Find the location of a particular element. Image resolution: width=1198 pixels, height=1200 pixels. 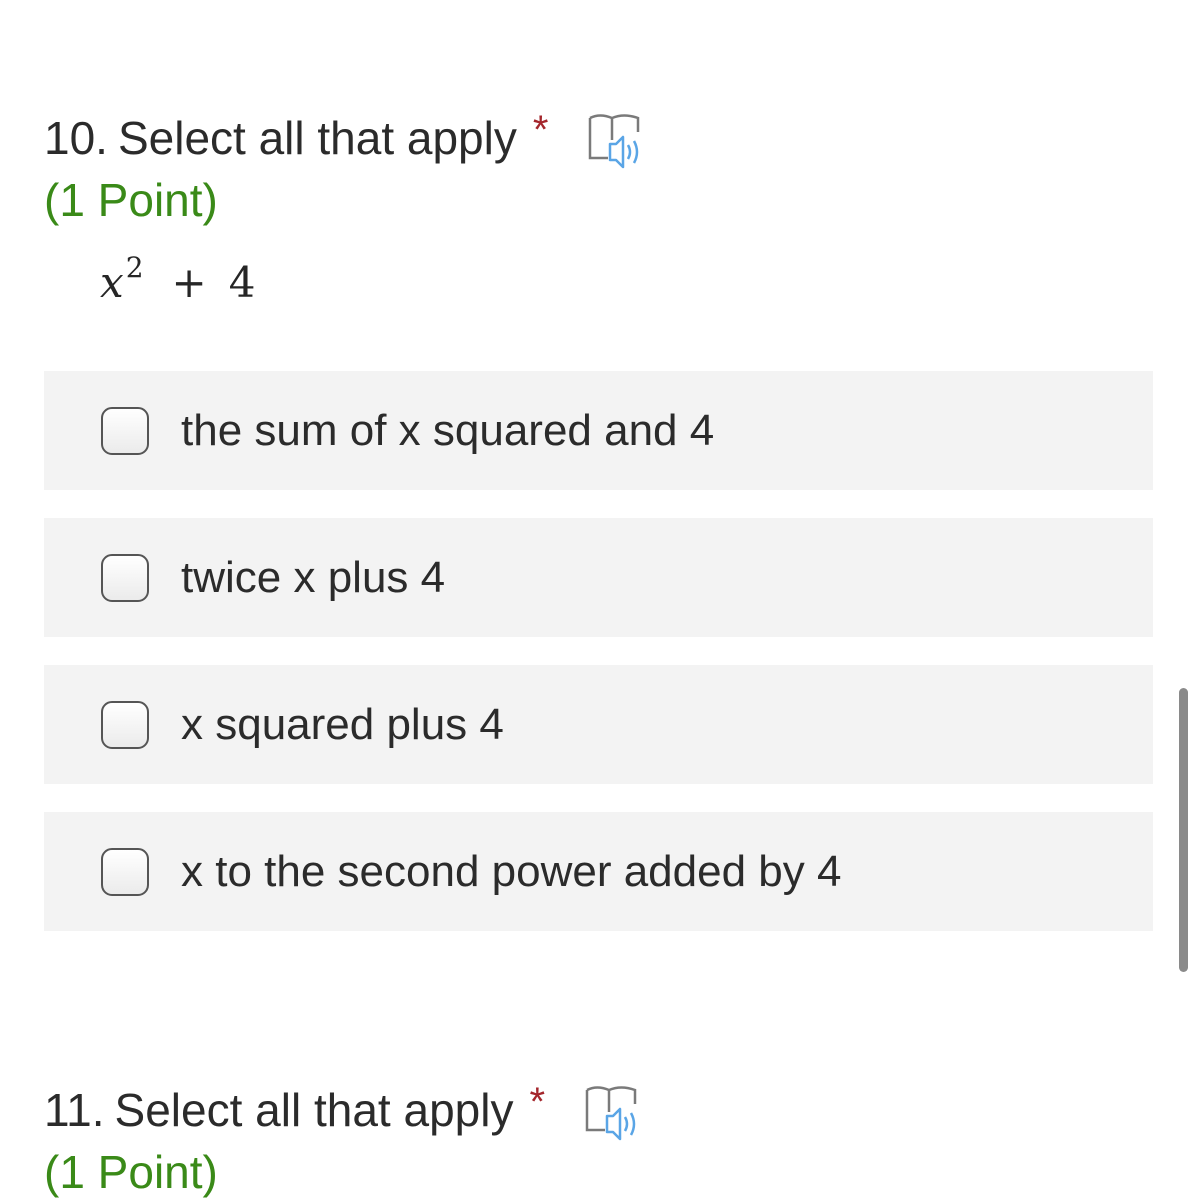

question-10-title-row: 10. Select all that apply * is located at coordinates (346, 139).